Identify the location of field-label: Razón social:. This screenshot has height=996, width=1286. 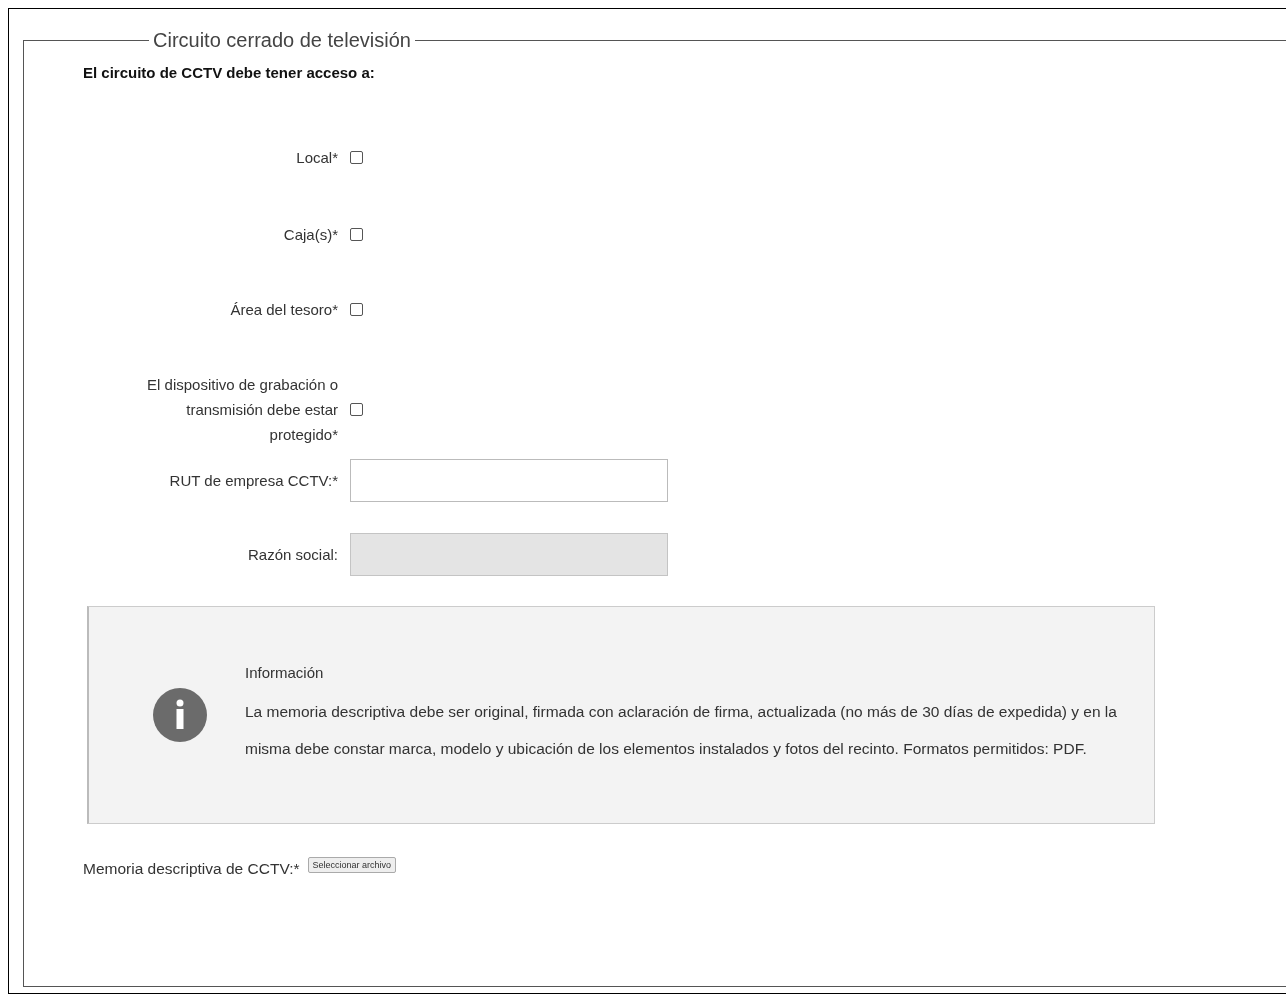
(292, 555).